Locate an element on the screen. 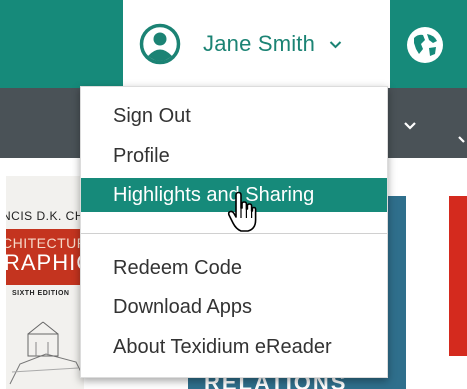 This screenshot has height=389, width=467. book-cover is located at coordinates (458, 276).